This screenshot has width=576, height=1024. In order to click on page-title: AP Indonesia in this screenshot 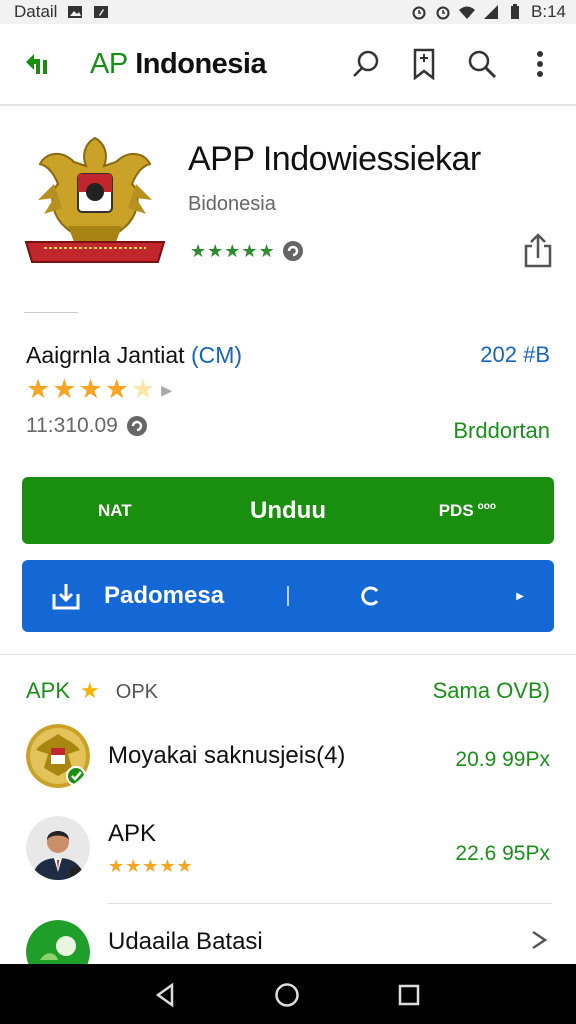, I will do `click(178, 64)`.